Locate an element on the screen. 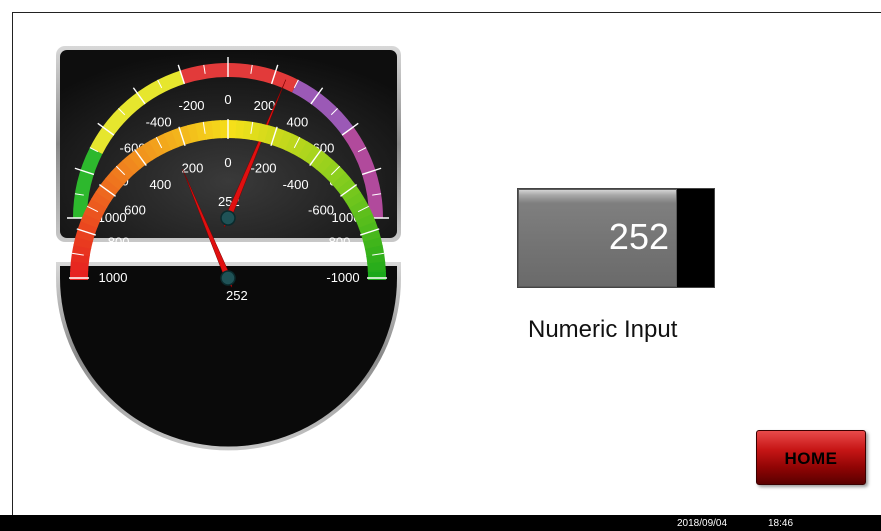 This screenshot has width=881, height=531. top-tick-label: 400 is located at coordinates (298, 122).